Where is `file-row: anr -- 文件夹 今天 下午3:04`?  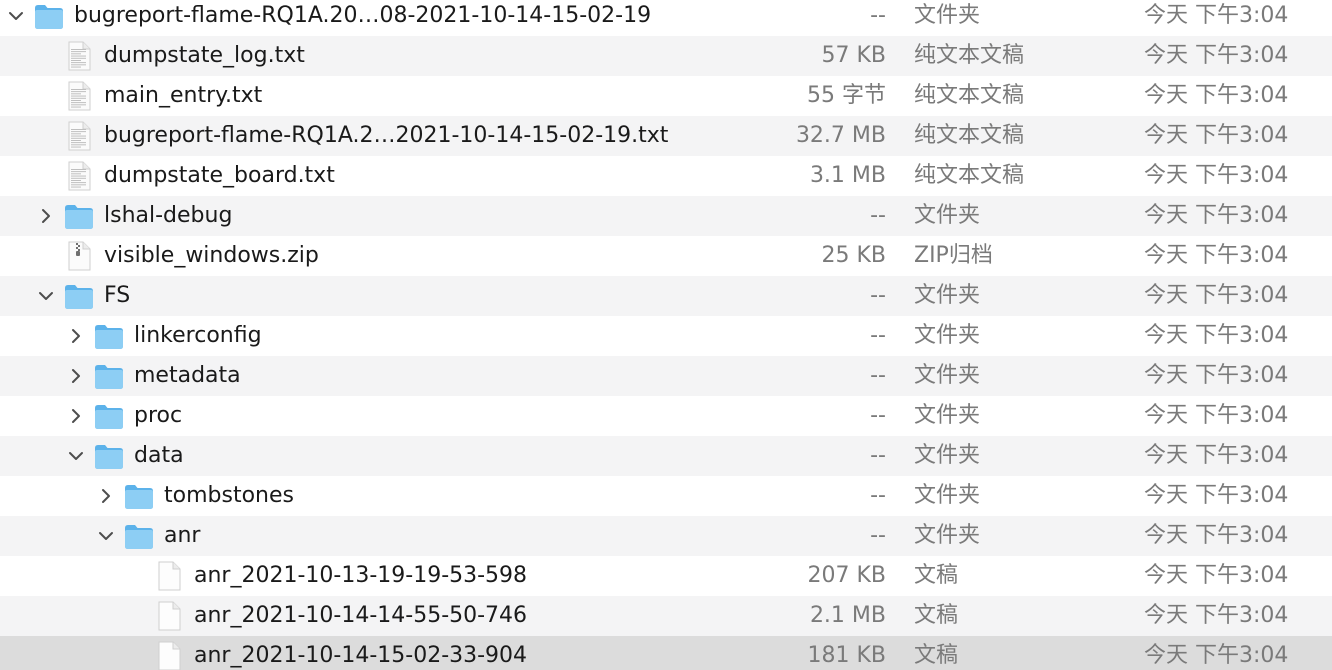 file-row: anr -- 文件夹 今天 下午3:04 is located at coordinates (666, 536).